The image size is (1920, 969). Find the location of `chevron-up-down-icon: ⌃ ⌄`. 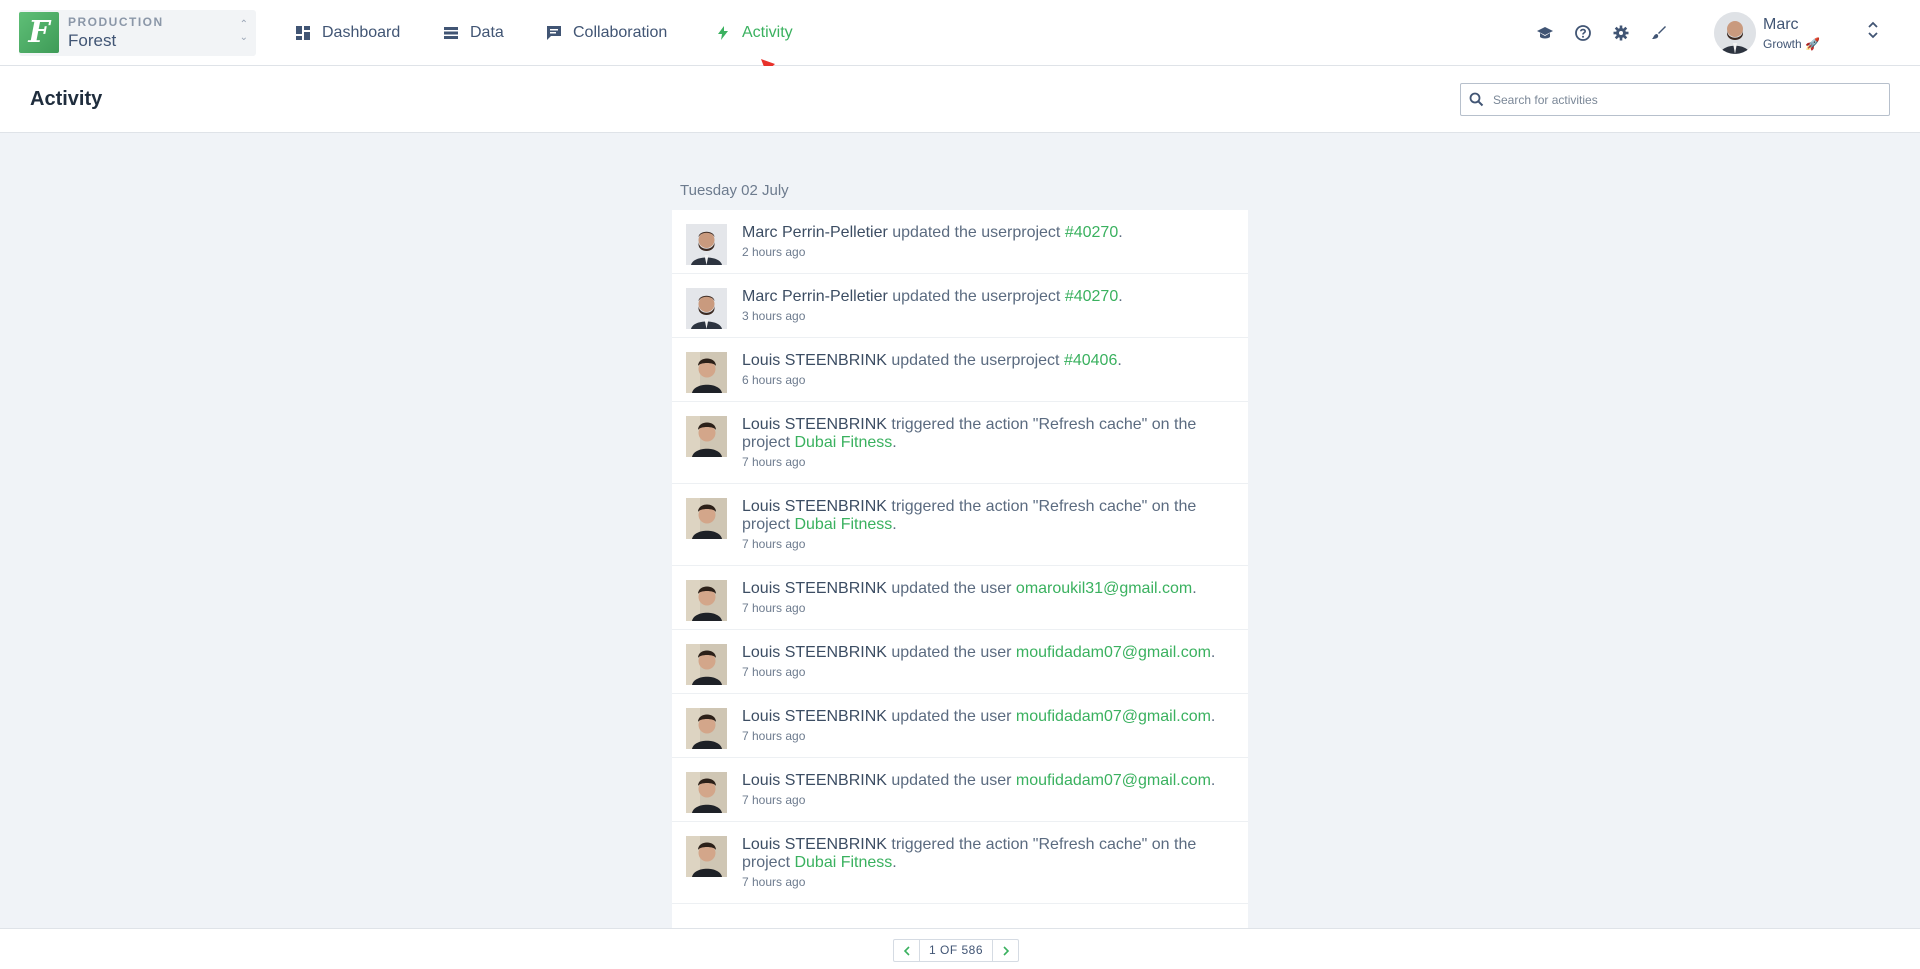

chevron-up-down-icon: ⌃ ⌄ is located at coordinates (243, 31).